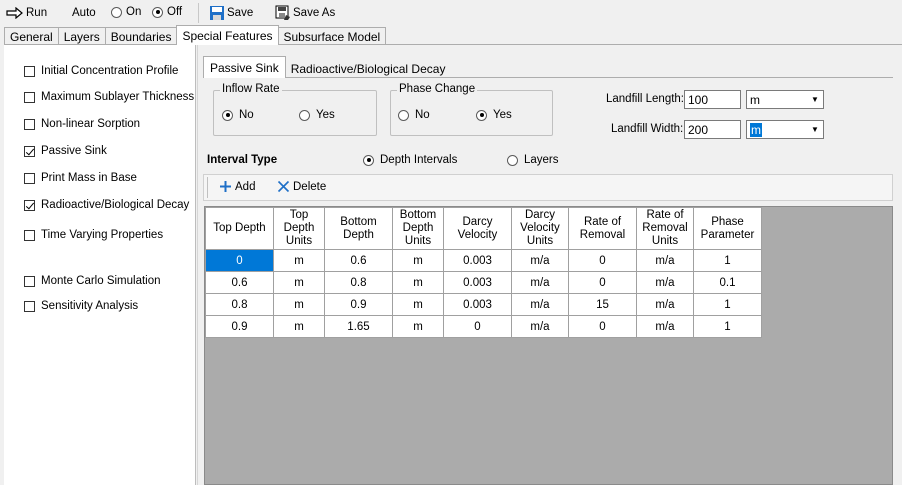 This screenshot has width=902, height=485. I want to click on feature-initial-concentration-profile: Initial Concentration Profile, so click(101, 71).